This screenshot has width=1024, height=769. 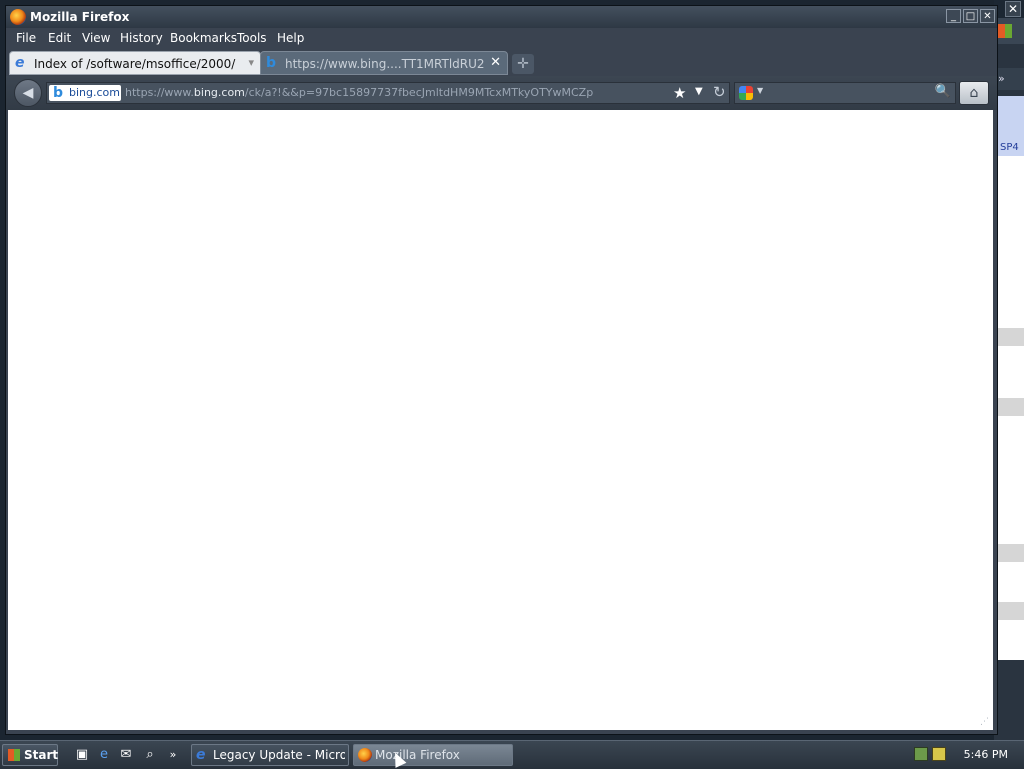 I want to click on menu-help: Help, so click(x=290, y=38).